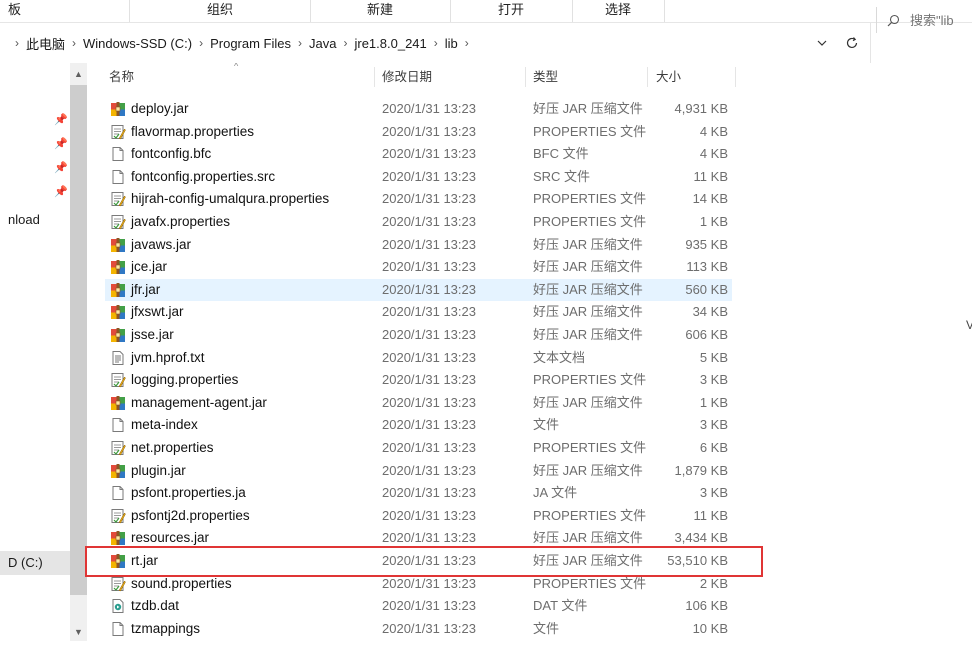 The width and height of the screenshot is (972, 651). What do you see at coordinates (188, 493) in the screenshot?
I see `file-name: psfont.properties.ja` at bounding box center [188, 493].